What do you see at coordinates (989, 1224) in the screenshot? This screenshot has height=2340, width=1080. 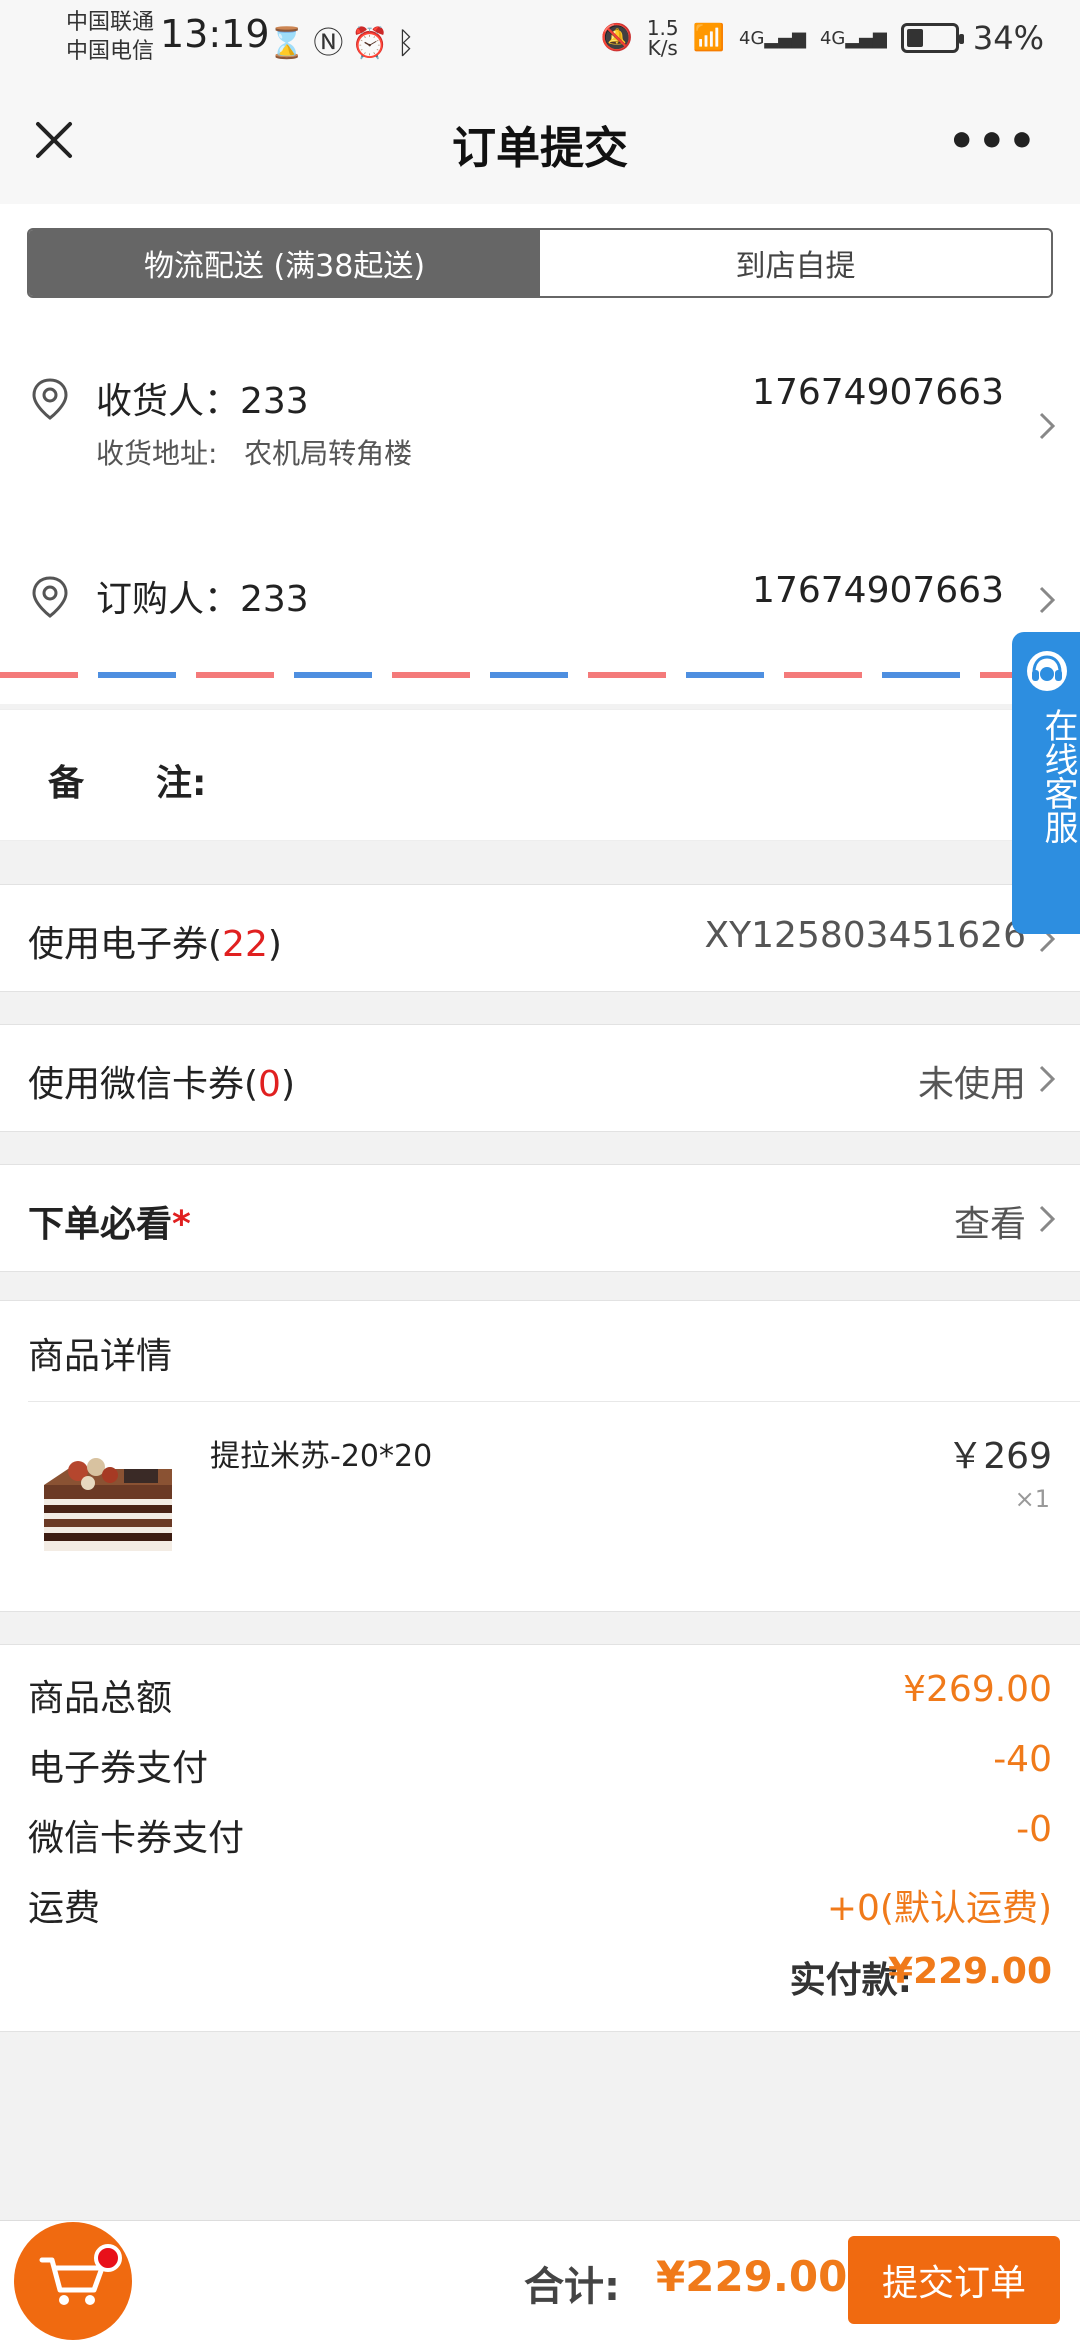 I see `must-read-value: 查看` at bounding box center [989, 1224].